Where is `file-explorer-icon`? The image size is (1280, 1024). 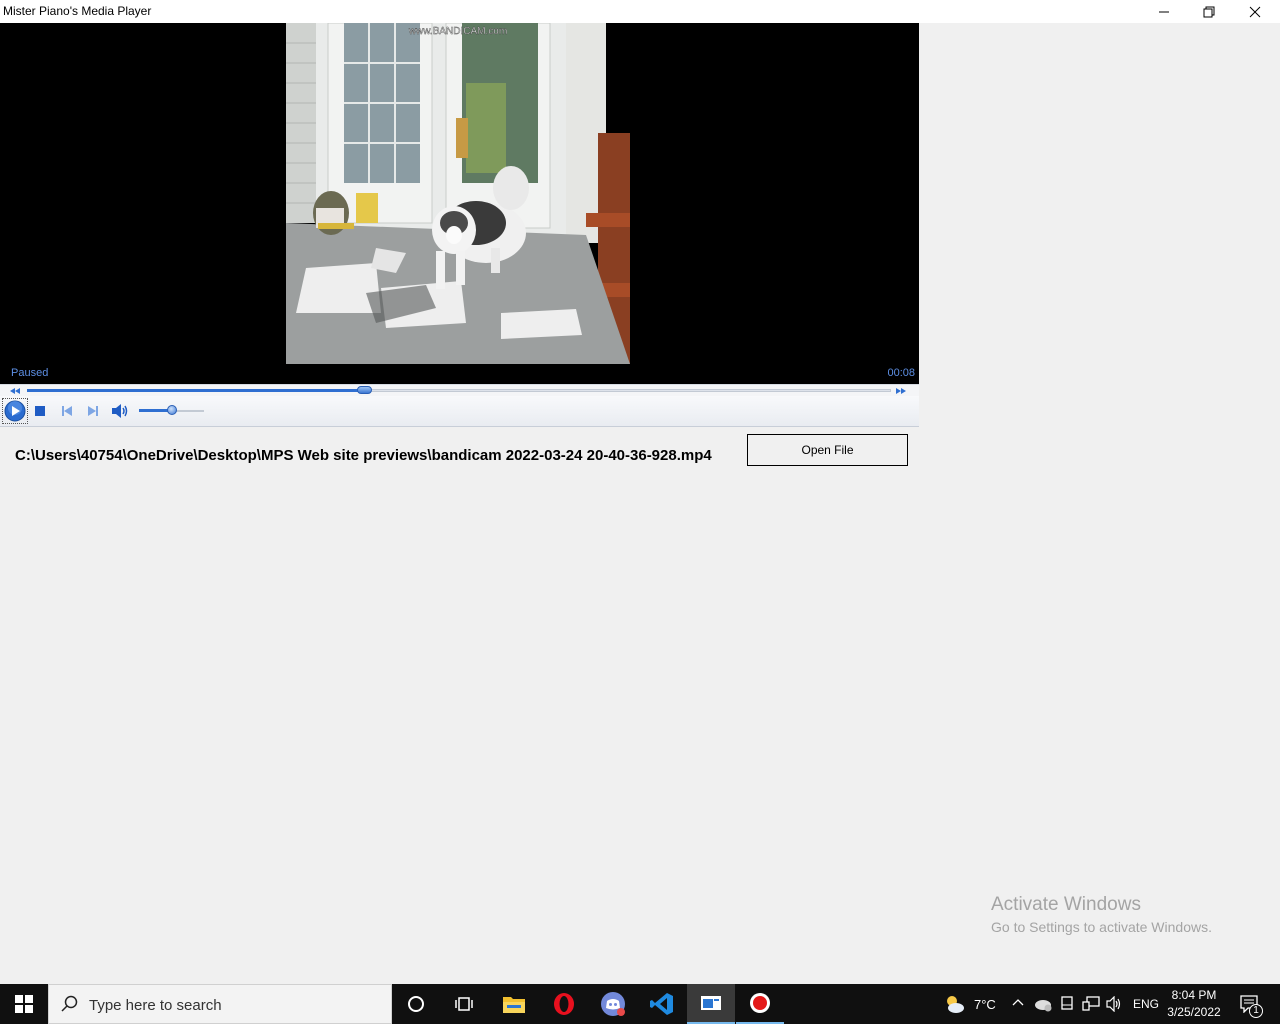
file-explorer-icon is located at coordinates (514, 1005).